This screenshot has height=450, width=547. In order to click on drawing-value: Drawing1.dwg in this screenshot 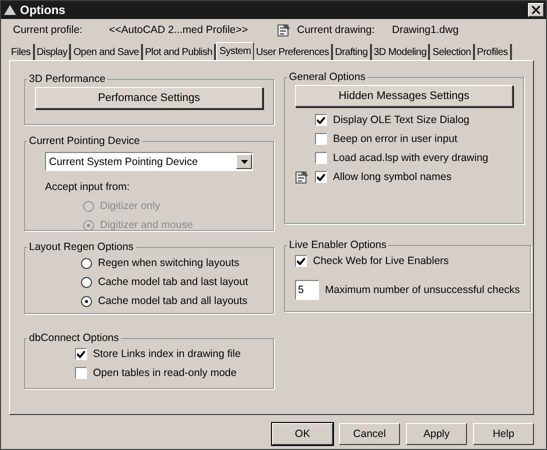, I will do `click(425, 30)`.